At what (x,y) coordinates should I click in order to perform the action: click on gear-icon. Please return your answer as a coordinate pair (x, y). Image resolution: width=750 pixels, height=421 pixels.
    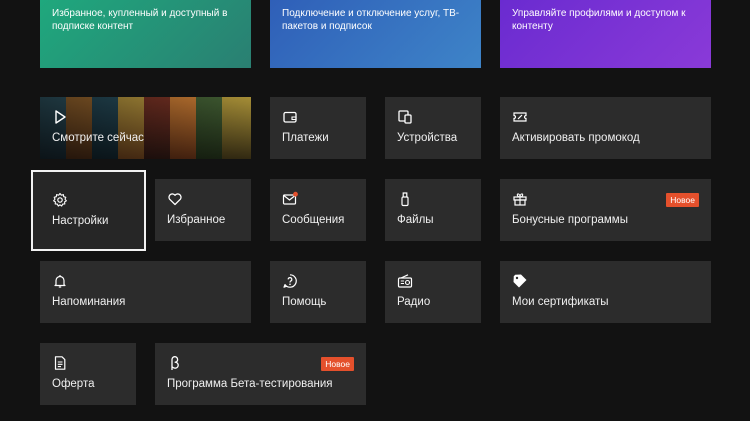
    Looking at the image, I should click on (60, 200).